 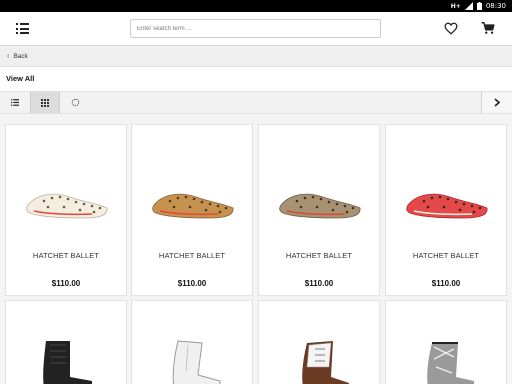 I want to click on refresh-button, so click(x=75, y=102).